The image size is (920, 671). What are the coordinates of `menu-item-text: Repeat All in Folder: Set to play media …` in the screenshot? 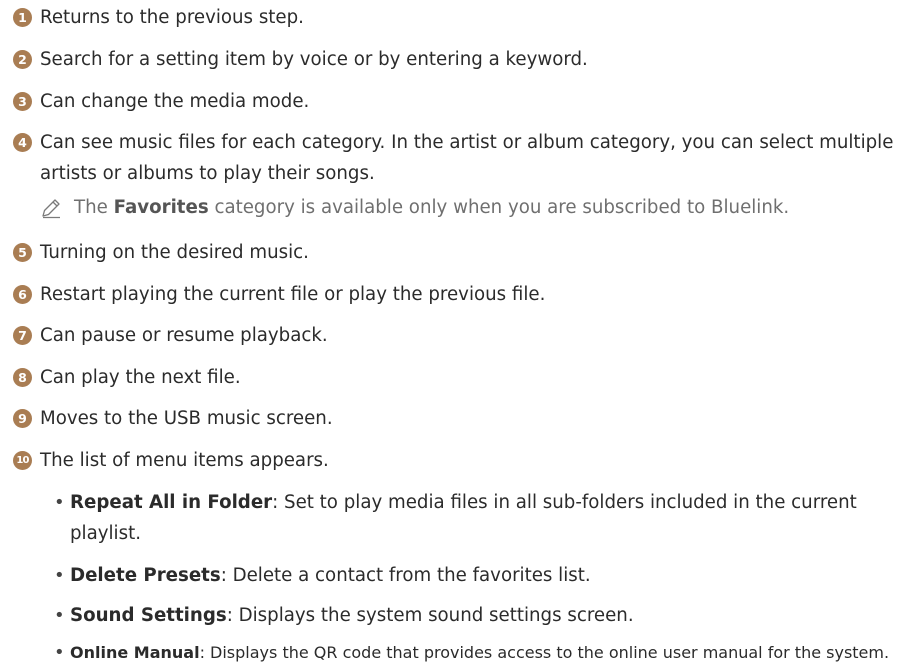 It's located at (484, 518).